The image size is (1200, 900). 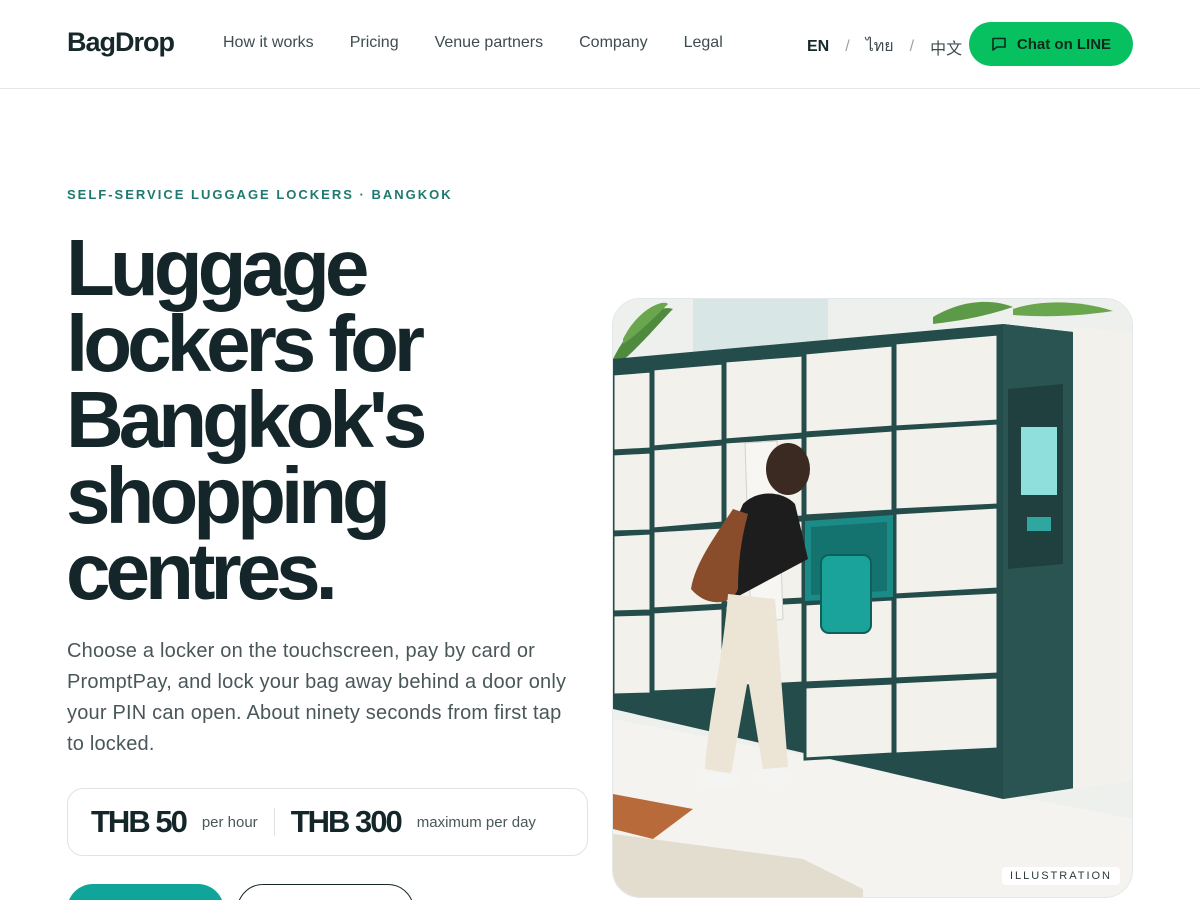 I want to click on daily-max-price: THB 300, so click(x=346, y=821).